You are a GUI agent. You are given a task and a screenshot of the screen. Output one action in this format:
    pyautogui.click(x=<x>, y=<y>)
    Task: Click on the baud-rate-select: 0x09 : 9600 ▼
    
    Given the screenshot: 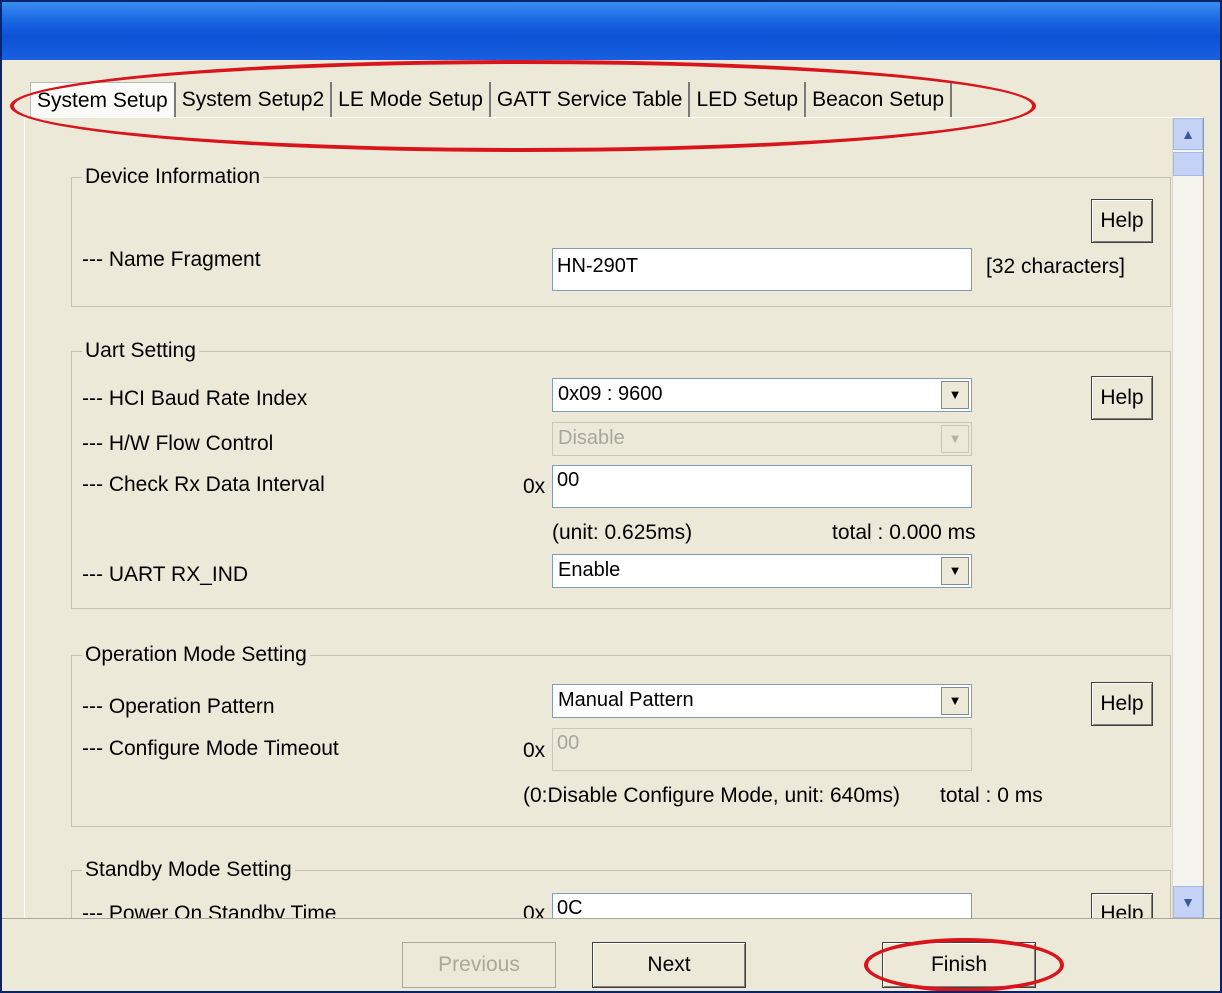 What is the action you would take?
    pyautogui.click(x=762, y=395)
    